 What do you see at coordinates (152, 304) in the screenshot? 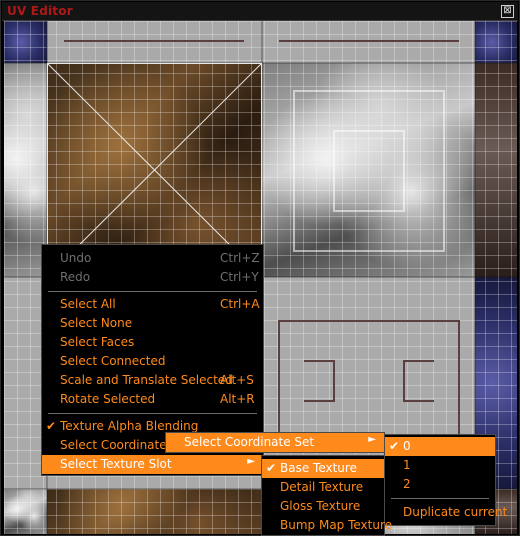
I see `menu-item-select-all: Select All Ctrl+A` at bounding box center [152, 304].